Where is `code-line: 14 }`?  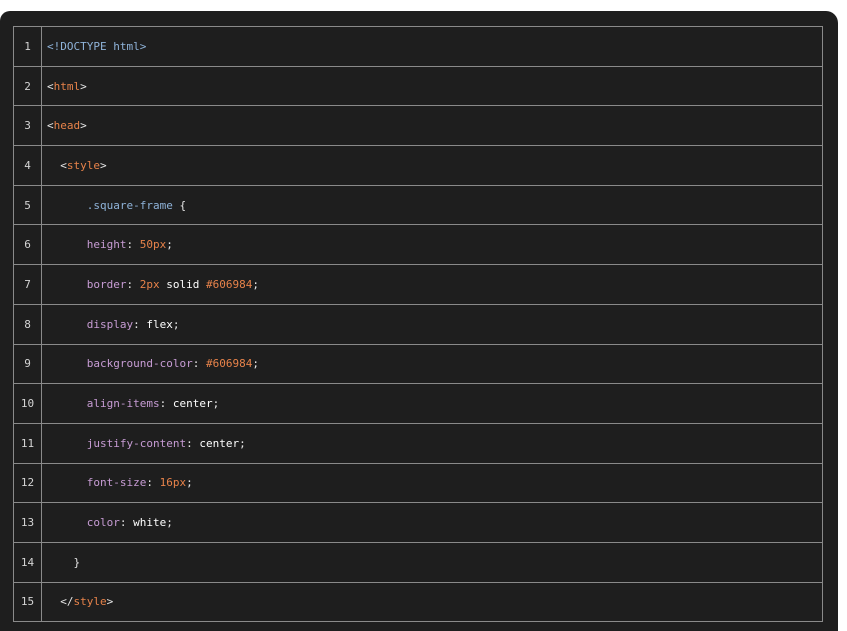
code-line: 14 } is located at coordinates (418, 562).